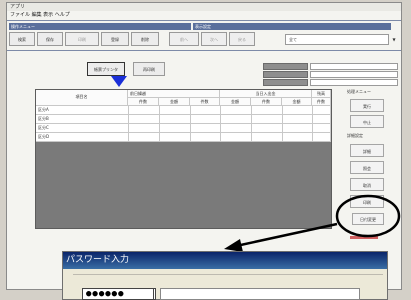 The image size is (411, 300). I want to click on annotation-arrow-line, so click(286, 235).